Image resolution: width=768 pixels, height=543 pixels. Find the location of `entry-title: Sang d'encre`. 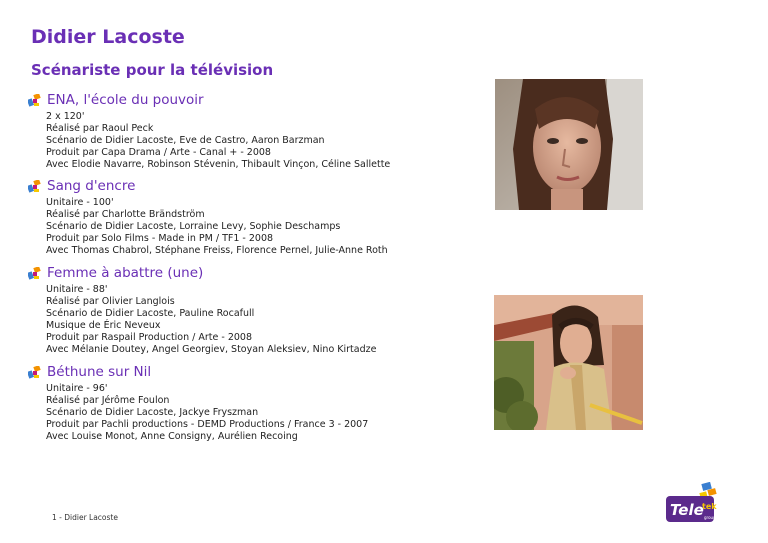

entry-title: Sang d'encre is located at coordinates (91, 186).